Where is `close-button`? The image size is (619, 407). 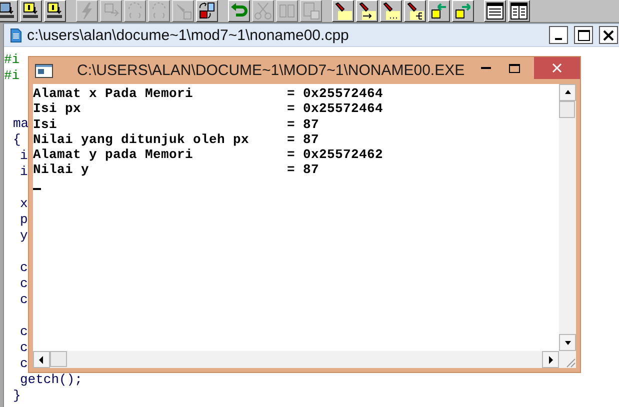 close-button is located at coordinates (608, 35).